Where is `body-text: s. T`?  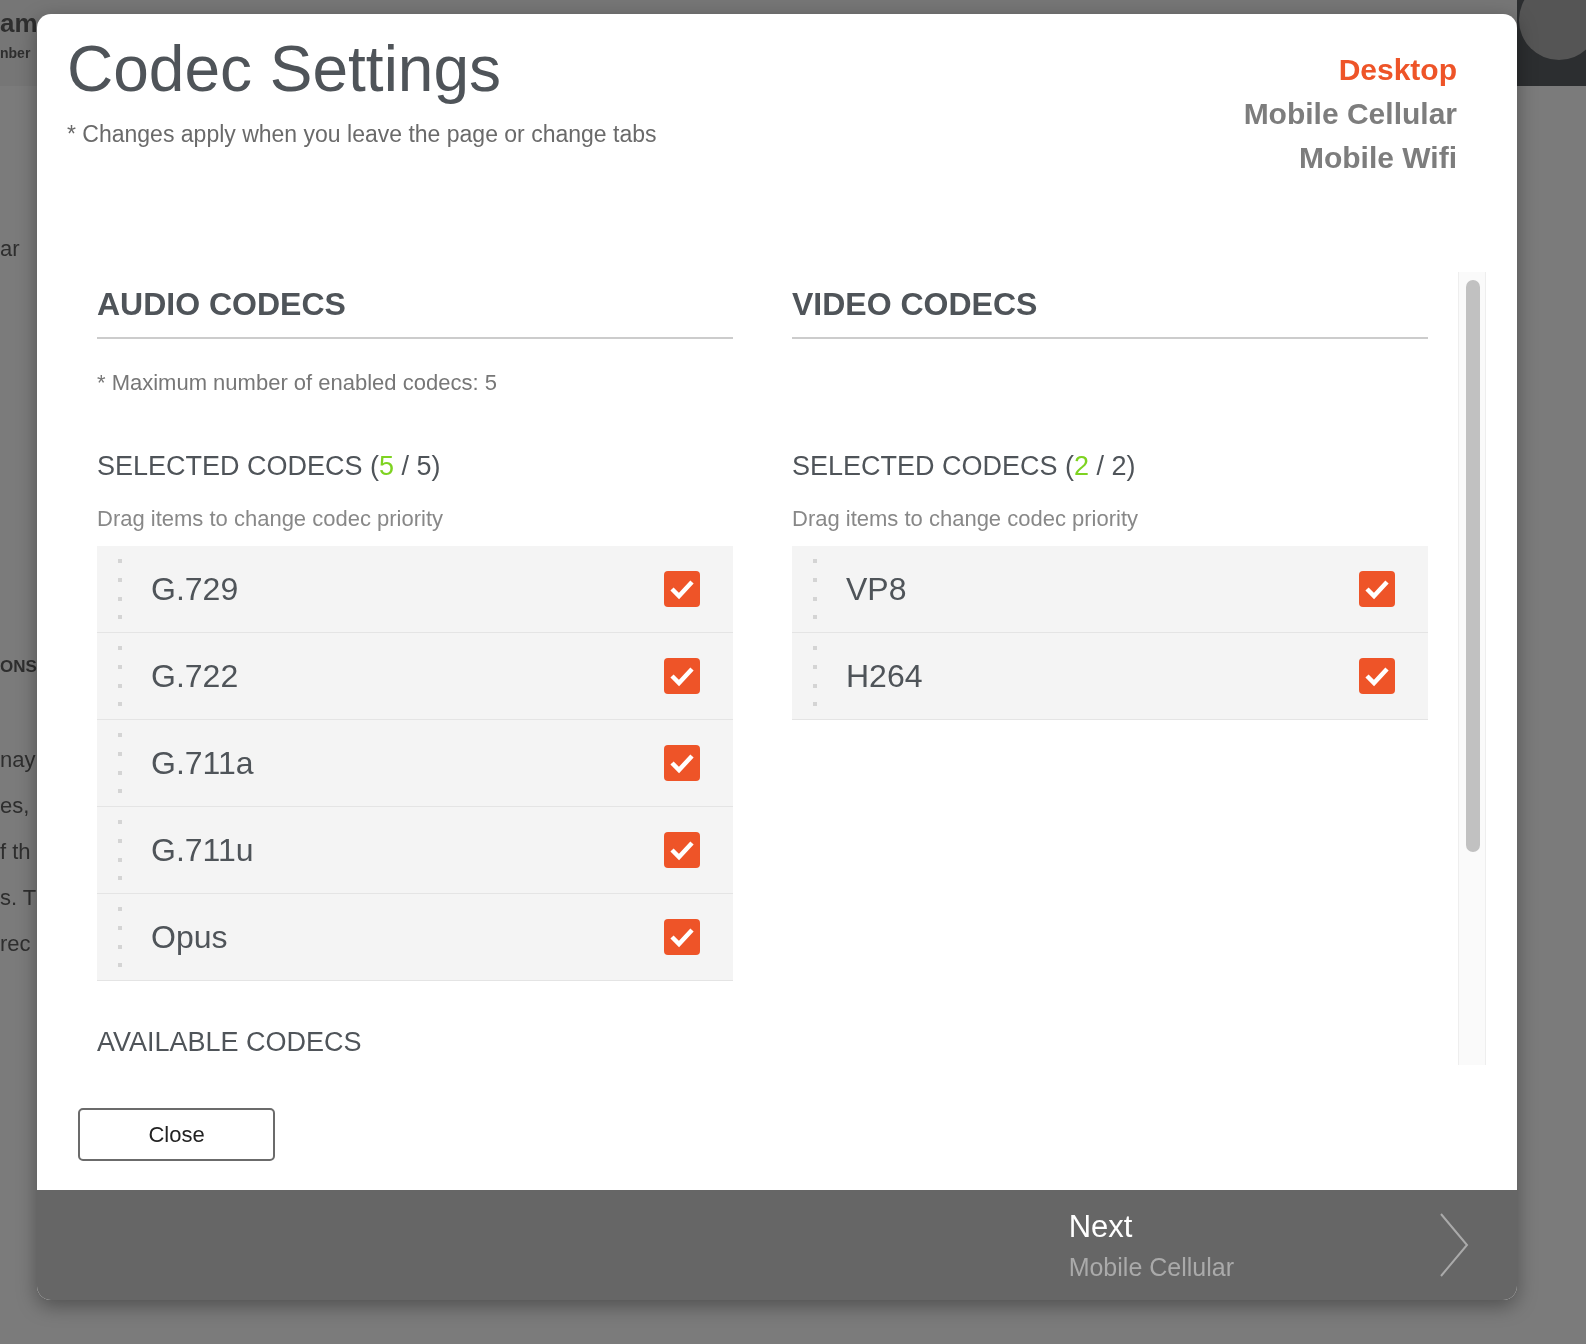 body-text: s. T is located at coordinates (18, 898).